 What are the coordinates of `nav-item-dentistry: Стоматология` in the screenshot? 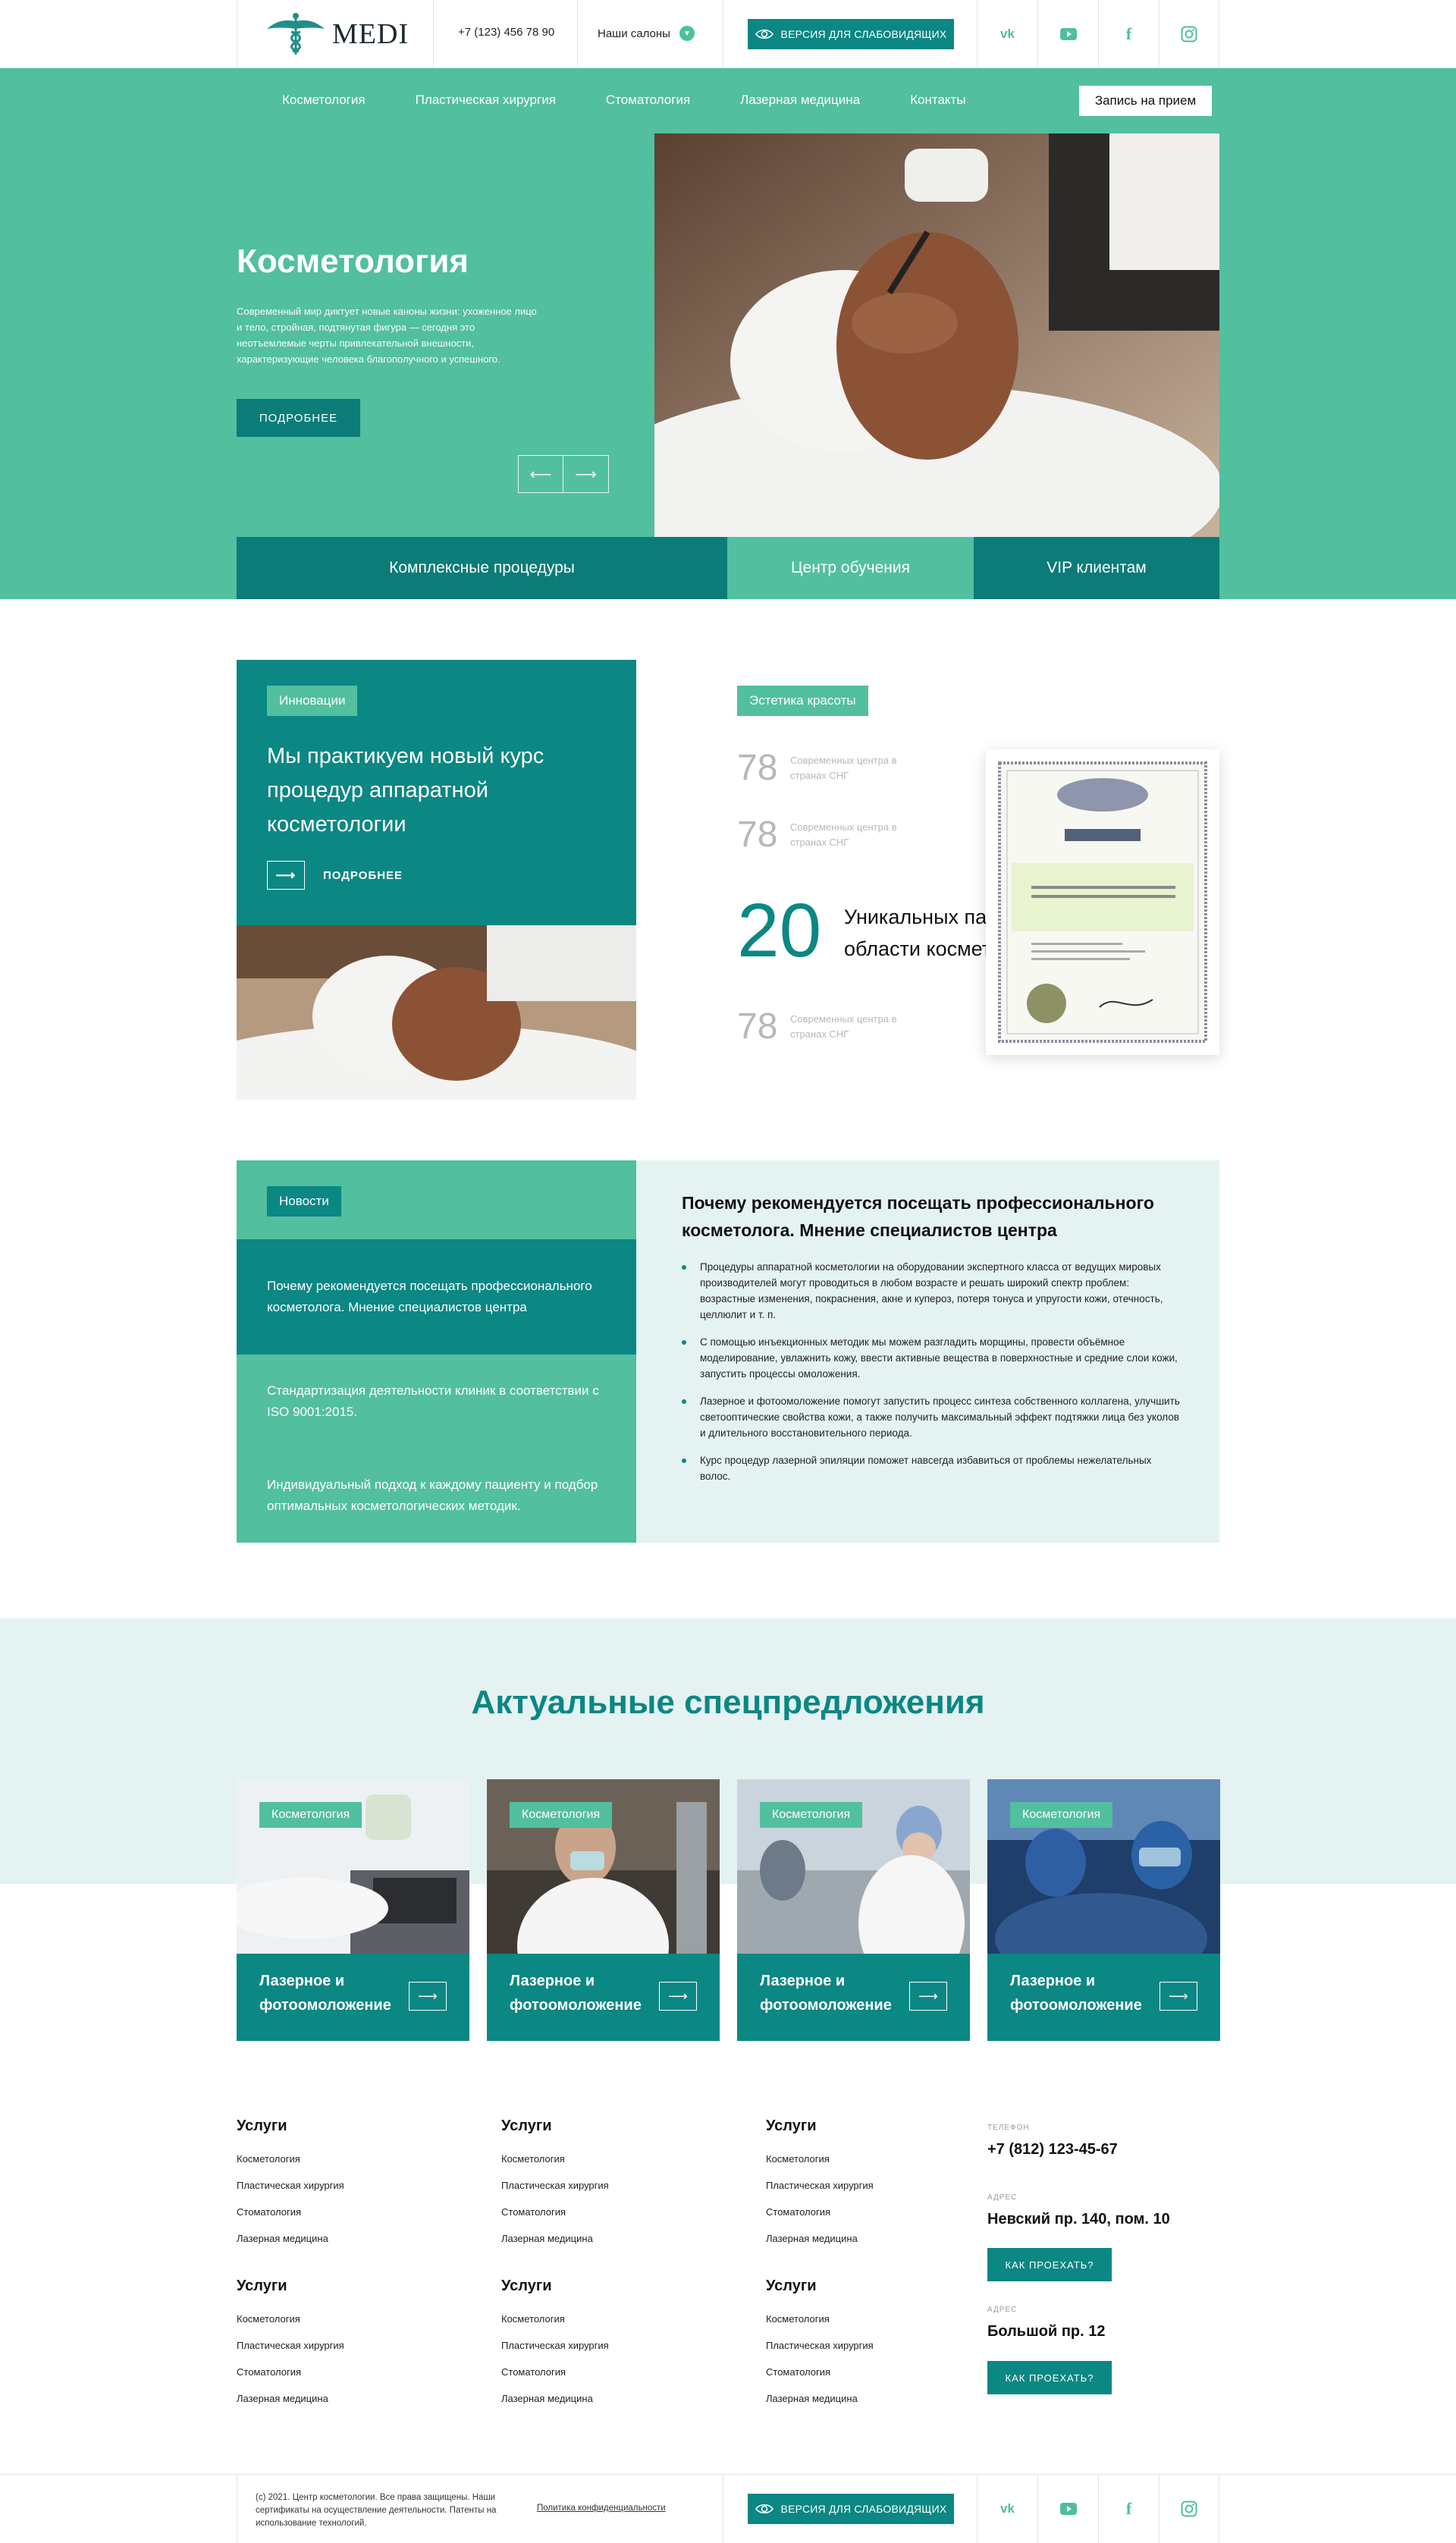 It's located at (648, 100).